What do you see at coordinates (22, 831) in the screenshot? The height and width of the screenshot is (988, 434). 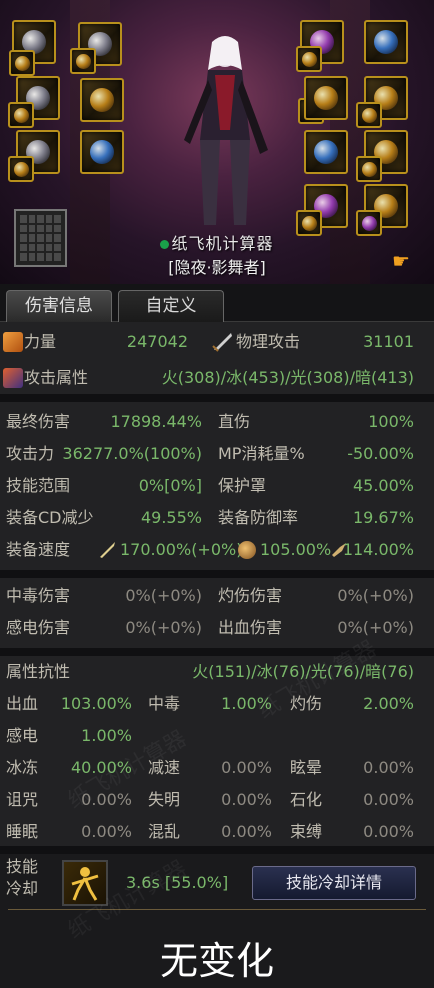 I see `resistance-label: 睡眠` at bounding box center [22, 831].